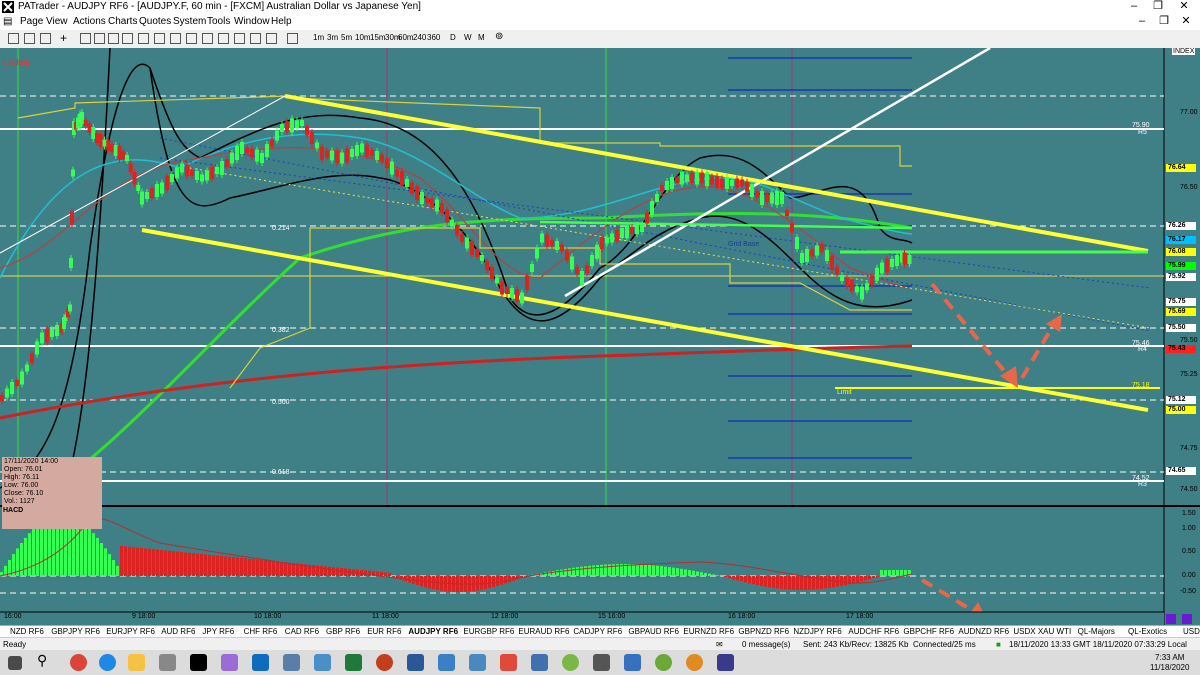 This screenshot has height=675, width=1200. I want to click on menu-page: Page, so click(31, 21).